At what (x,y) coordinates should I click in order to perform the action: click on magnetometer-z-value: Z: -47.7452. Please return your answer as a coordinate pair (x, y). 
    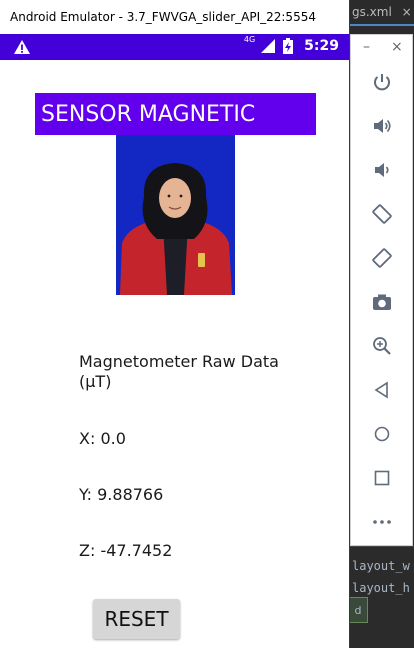
    Looking at the image, I should click on (126, 550).